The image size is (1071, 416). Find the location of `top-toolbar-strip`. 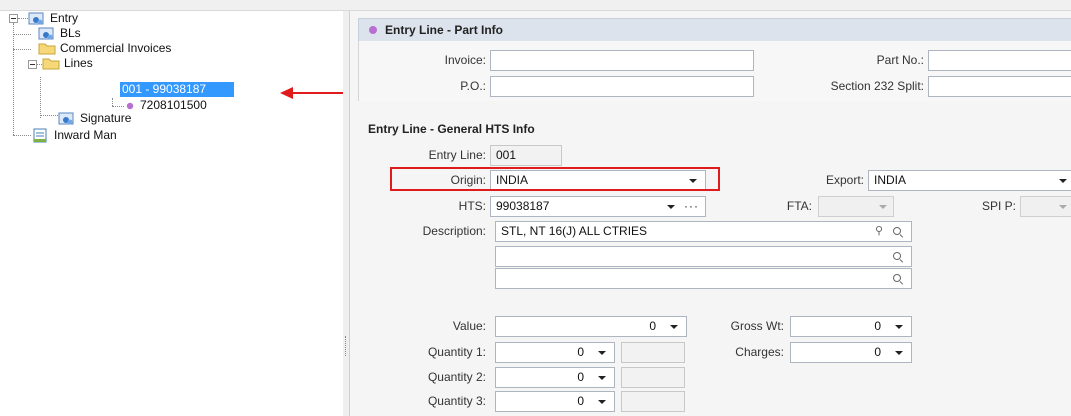

top-toolbar-strip is located at coordinates (535, 5).